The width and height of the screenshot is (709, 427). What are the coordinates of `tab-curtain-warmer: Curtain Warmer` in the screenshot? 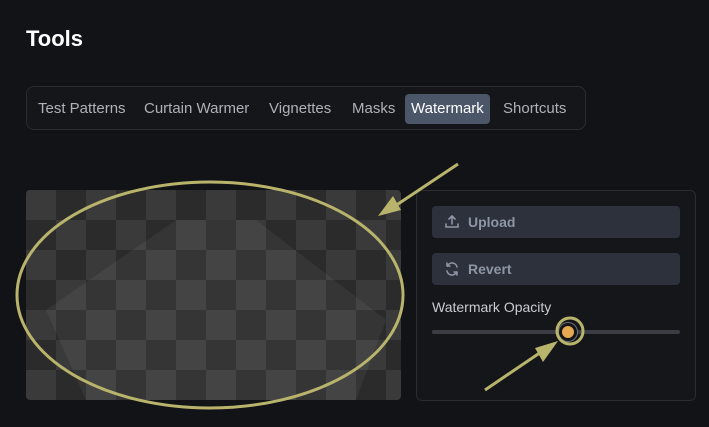 It's located at (196, 109).